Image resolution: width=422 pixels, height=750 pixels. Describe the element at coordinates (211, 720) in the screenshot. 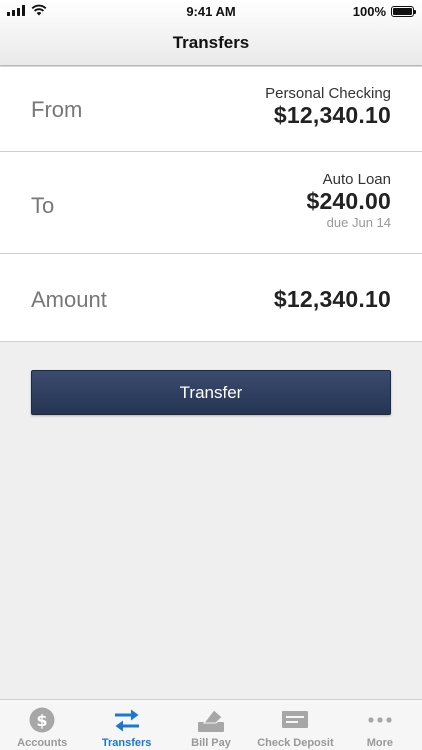

I see `bill-pay-icon` at that location.